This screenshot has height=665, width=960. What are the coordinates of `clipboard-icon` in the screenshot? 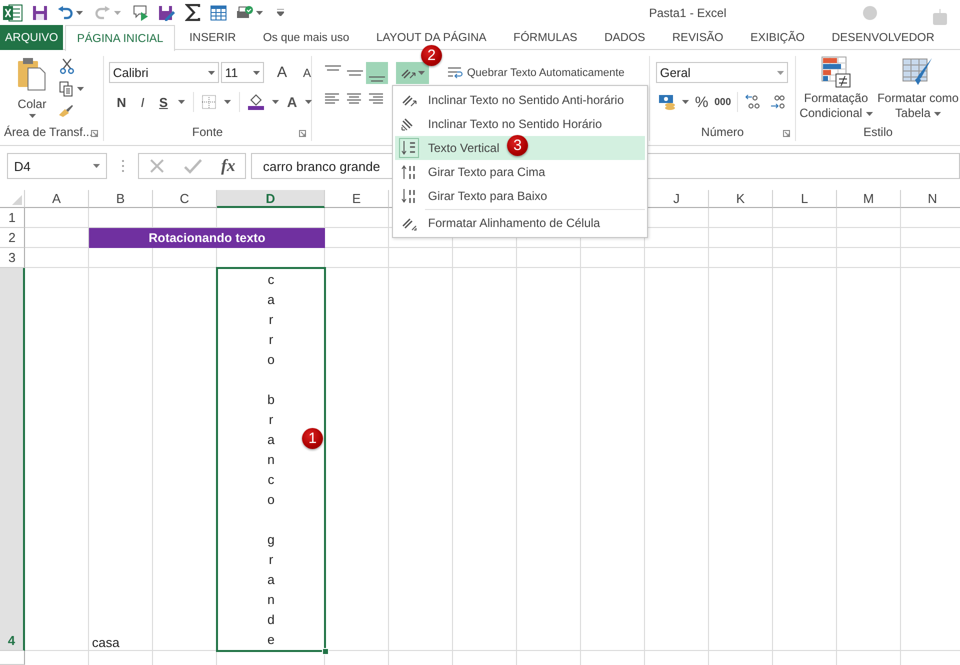 It's located at (32, 74).